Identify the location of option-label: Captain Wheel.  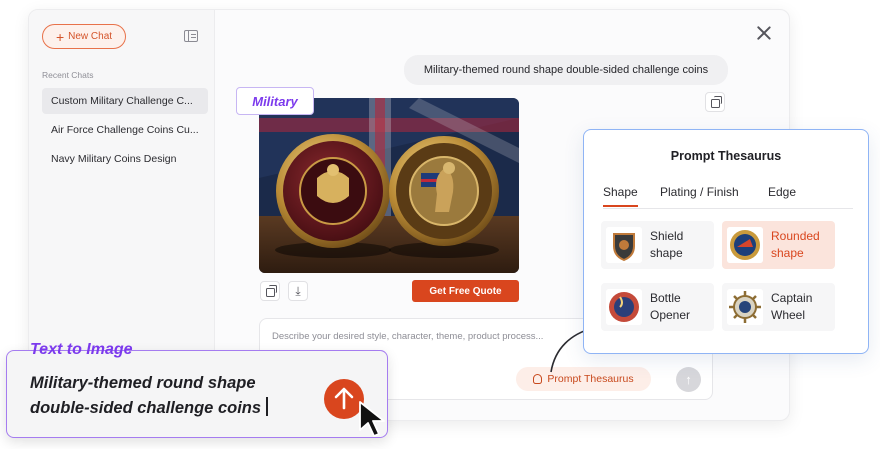
(792, 306).